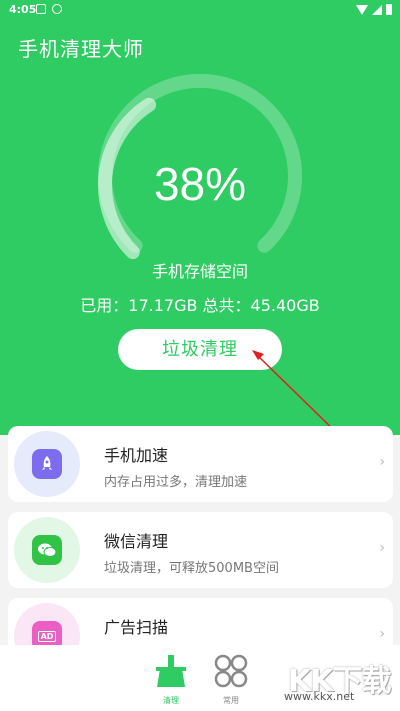 The width and height of the screenshot is (400, 711). Describe the element at coordinates (136, 541) in the screenshot. I see `card-title: 微信清理` at that location.